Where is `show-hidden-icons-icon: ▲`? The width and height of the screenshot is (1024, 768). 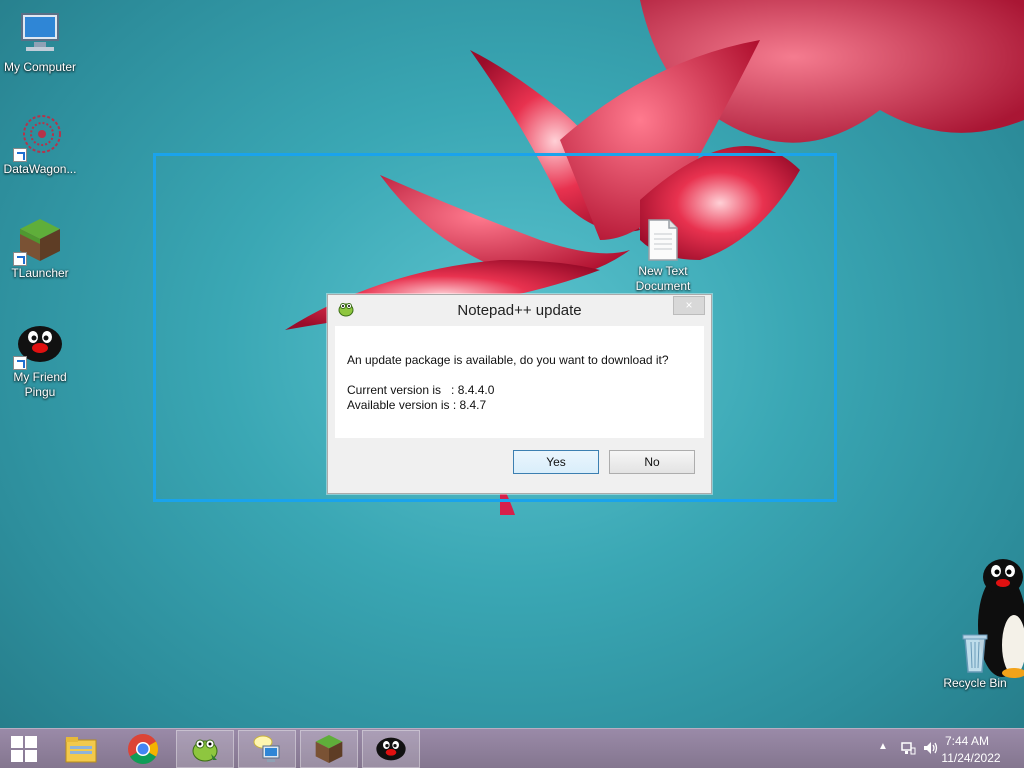
show-hidden-icons-icon: ▲ is located at coordinates (883, 746).